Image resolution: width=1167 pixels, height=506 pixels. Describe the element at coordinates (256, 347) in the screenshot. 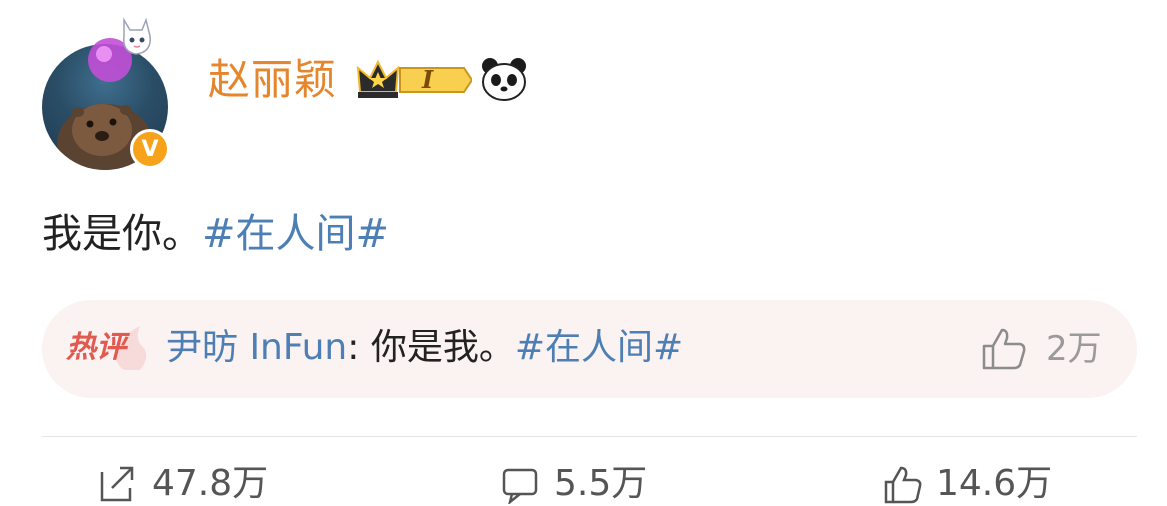

I see `comment-username-link: 尹昉 InFun` at that location.